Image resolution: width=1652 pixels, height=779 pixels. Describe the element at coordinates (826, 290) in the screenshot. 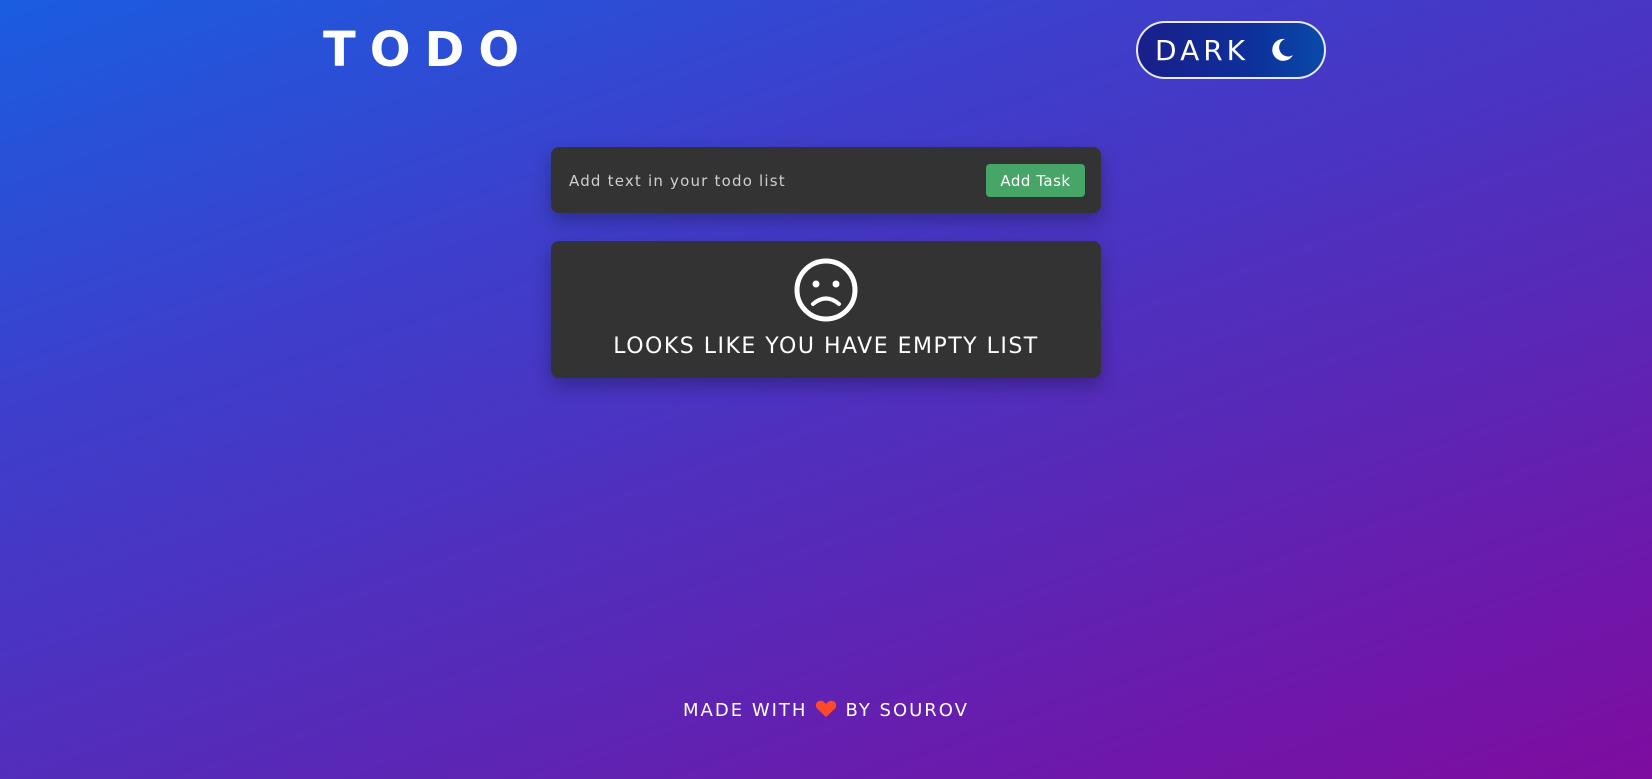

I see `sad-face-icon` at that location.